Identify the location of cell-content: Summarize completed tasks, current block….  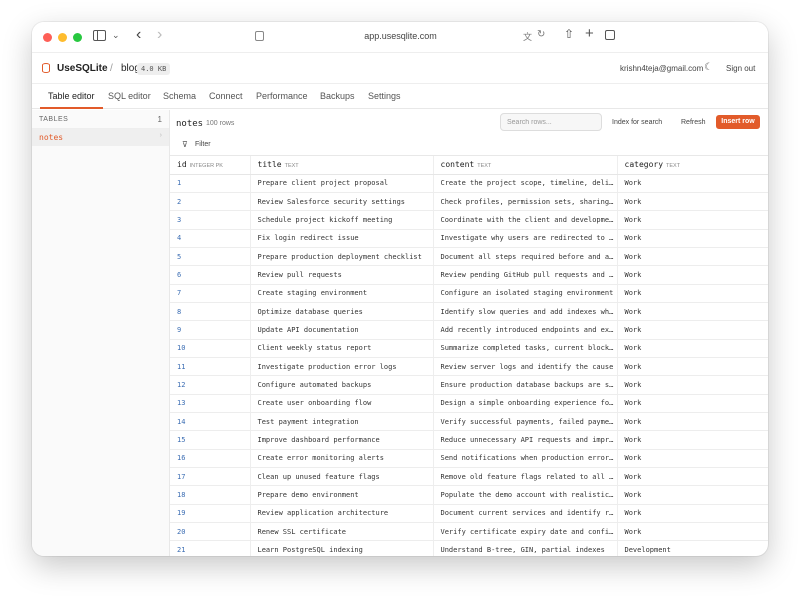
(525, 348).